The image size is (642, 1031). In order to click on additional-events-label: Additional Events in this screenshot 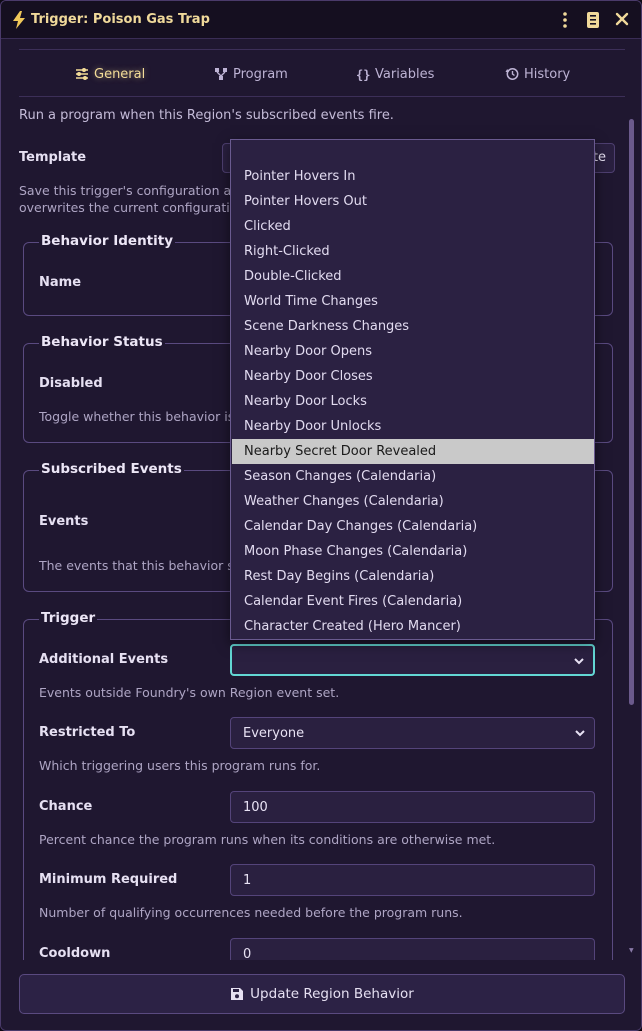, I will do `click(104, 659)`.